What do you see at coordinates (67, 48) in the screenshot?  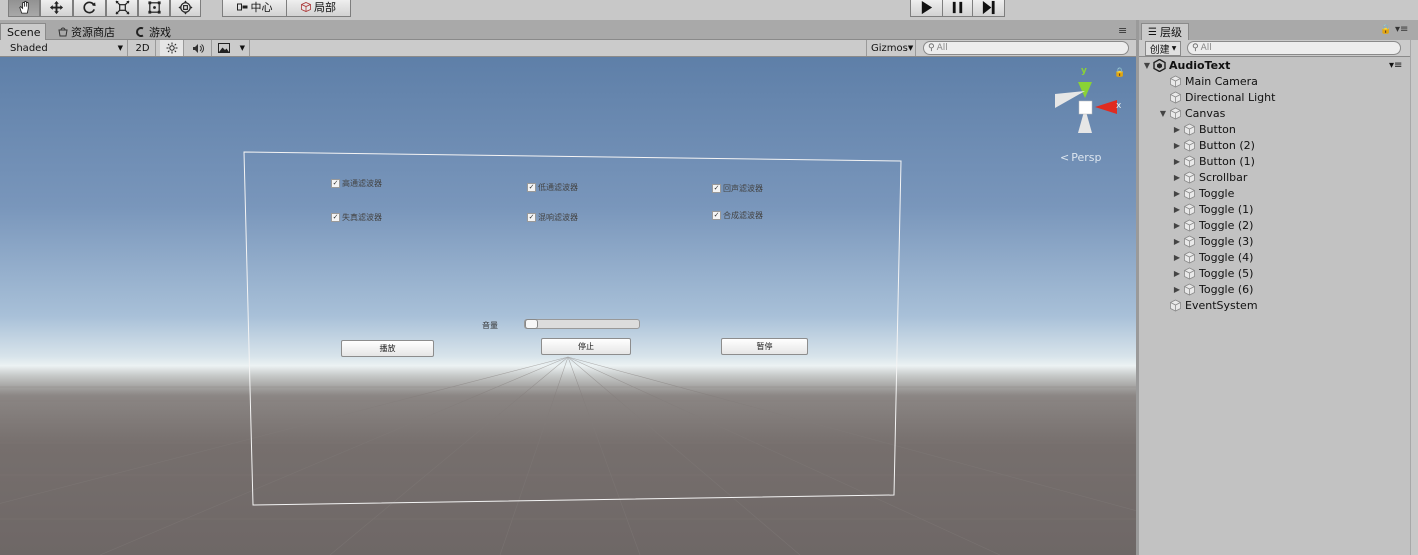 I see `shading-mode-dropdown: Shaded ▼` at bounding box center [67, 48].